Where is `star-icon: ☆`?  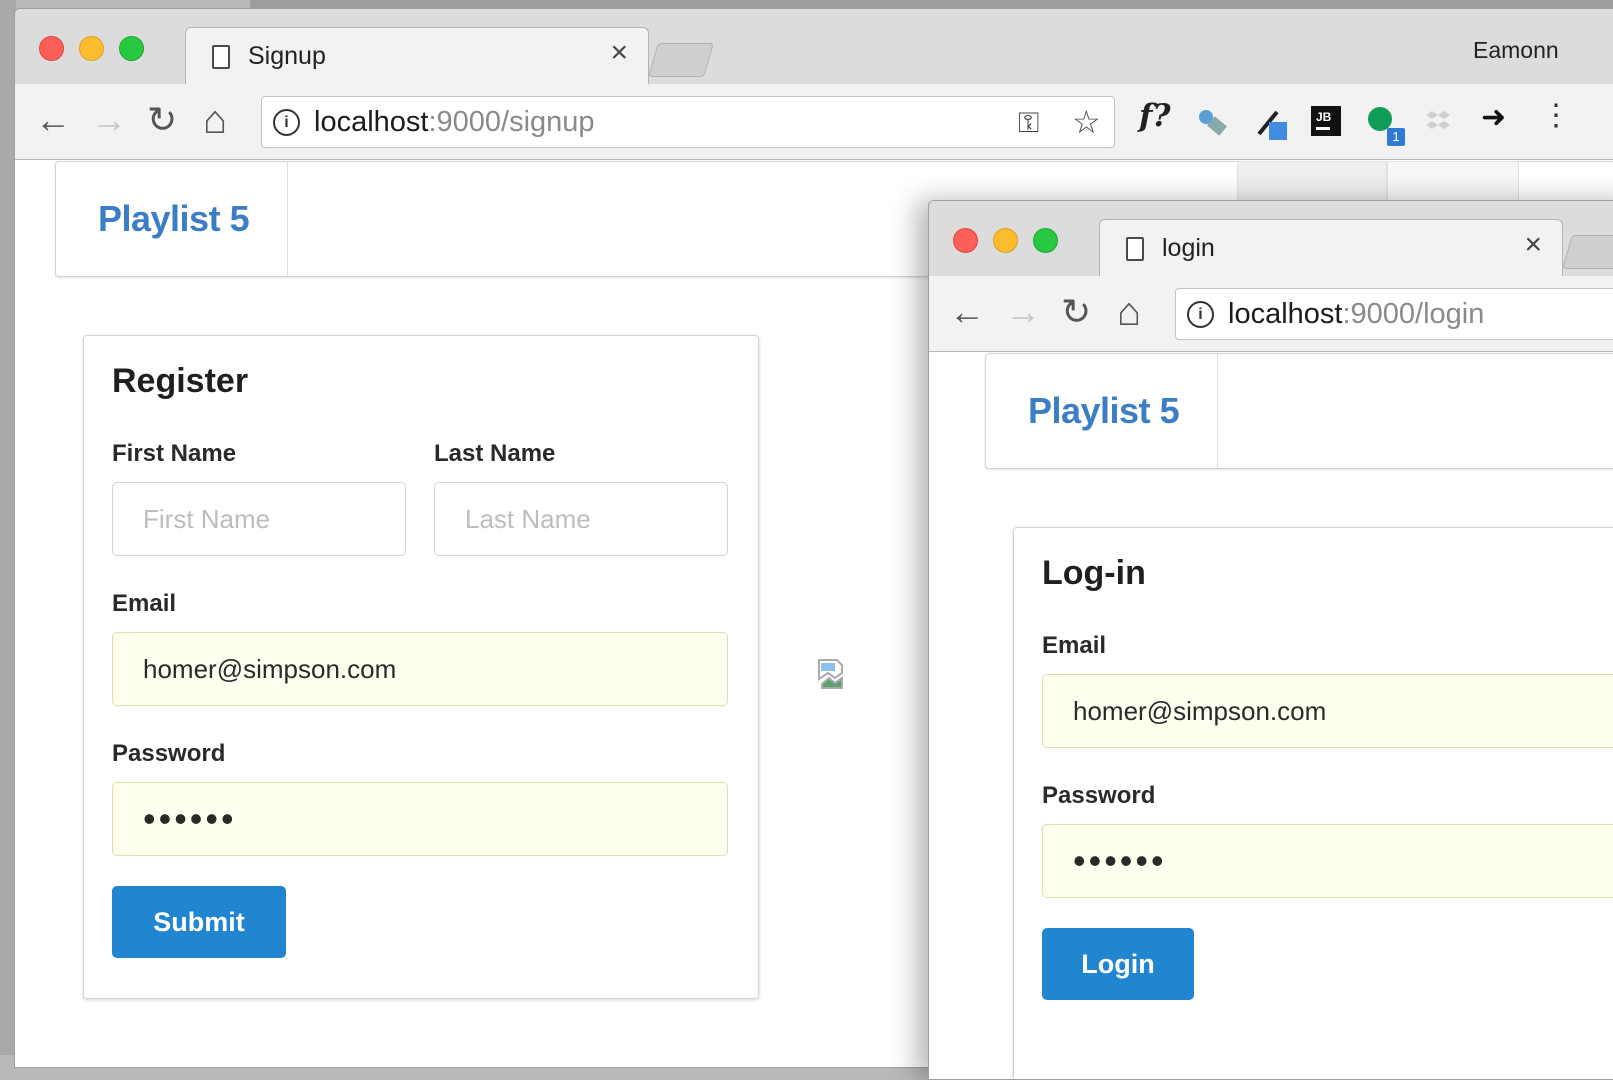
star-icon: ☆ is located at coordinates (1086, 122).